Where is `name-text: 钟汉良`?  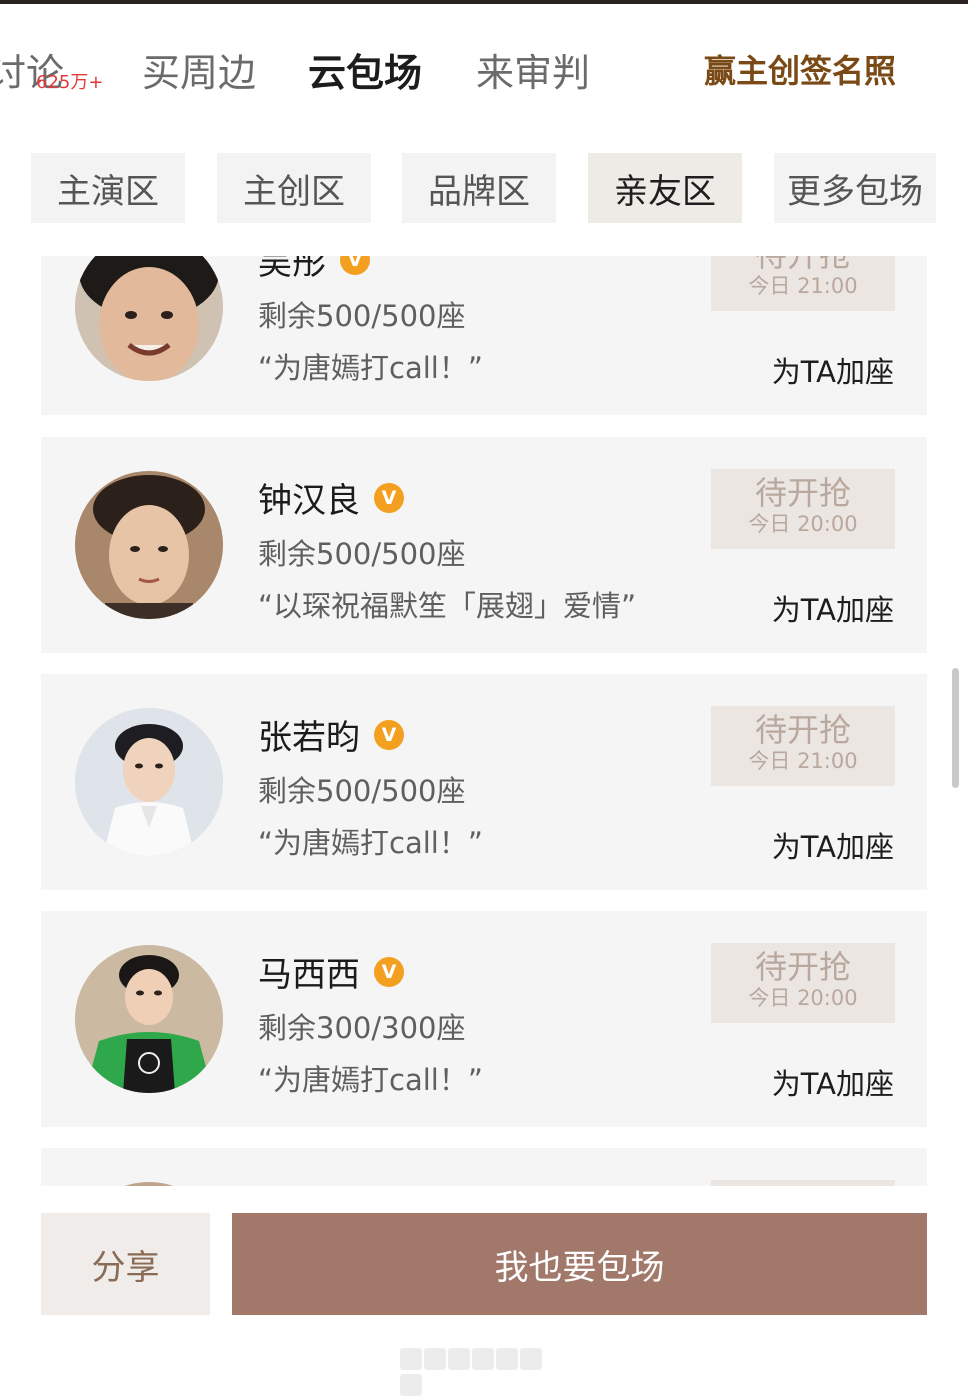 name-text: 钟汉良 is located at coordinates (309, 501).